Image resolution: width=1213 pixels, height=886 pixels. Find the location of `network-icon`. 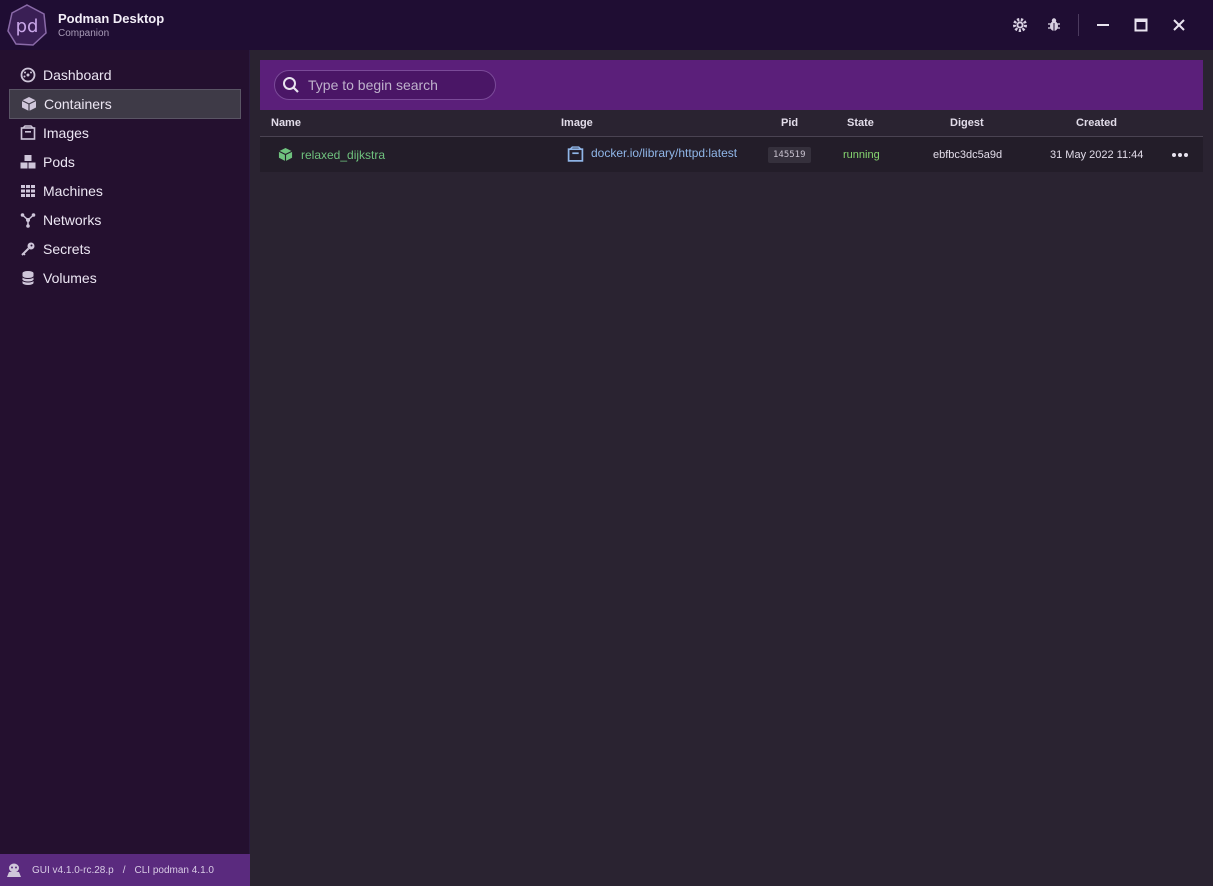

network-icon is located at coordinates (28, 220).